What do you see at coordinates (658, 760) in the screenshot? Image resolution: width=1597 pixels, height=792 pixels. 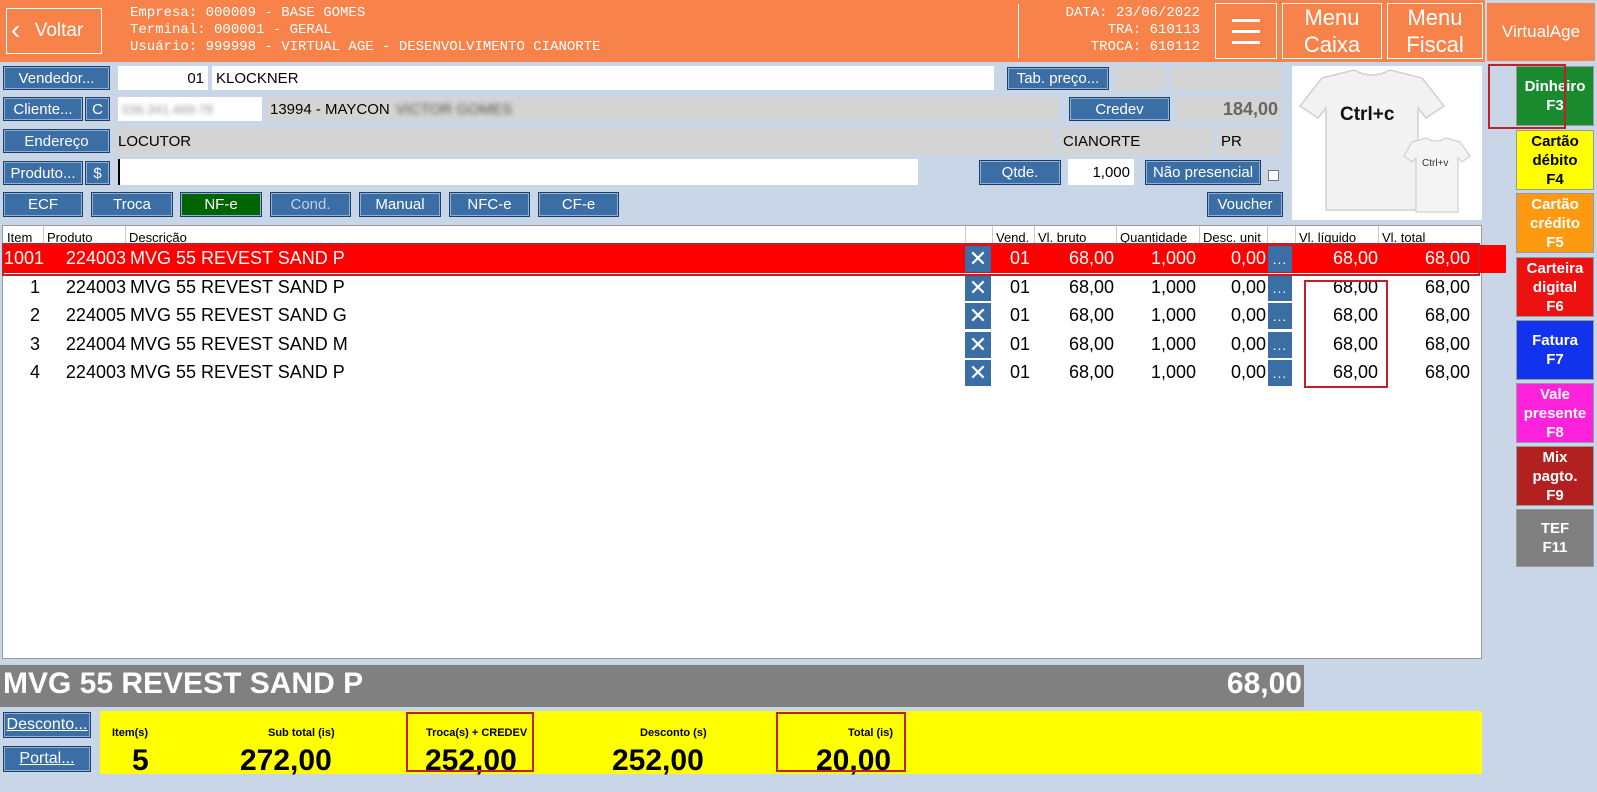 I see `desconto-total-value: 252,00` at bounding box center [658, 760].